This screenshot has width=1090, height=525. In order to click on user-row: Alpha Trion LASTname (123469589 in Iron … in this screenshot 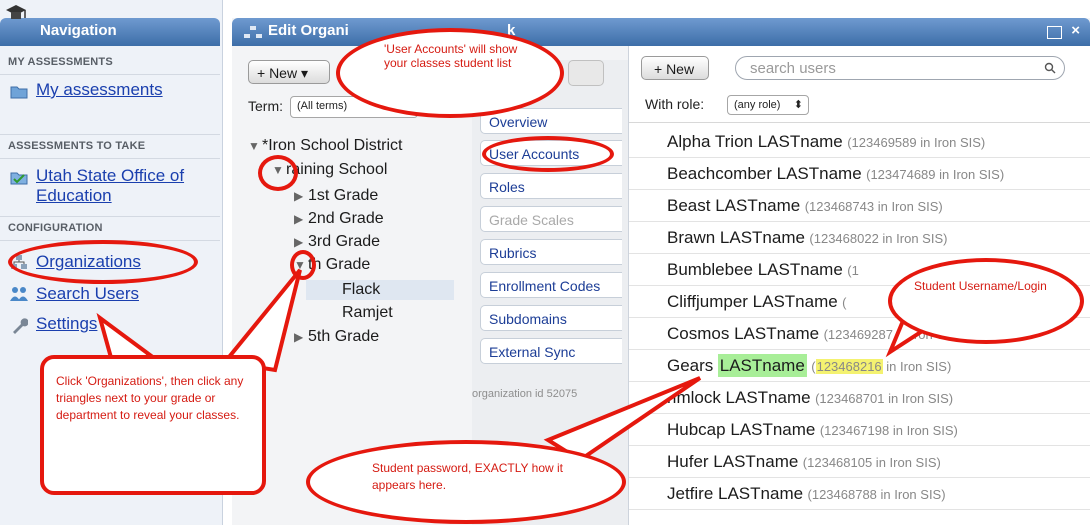, I will do `click(859, 142)`.